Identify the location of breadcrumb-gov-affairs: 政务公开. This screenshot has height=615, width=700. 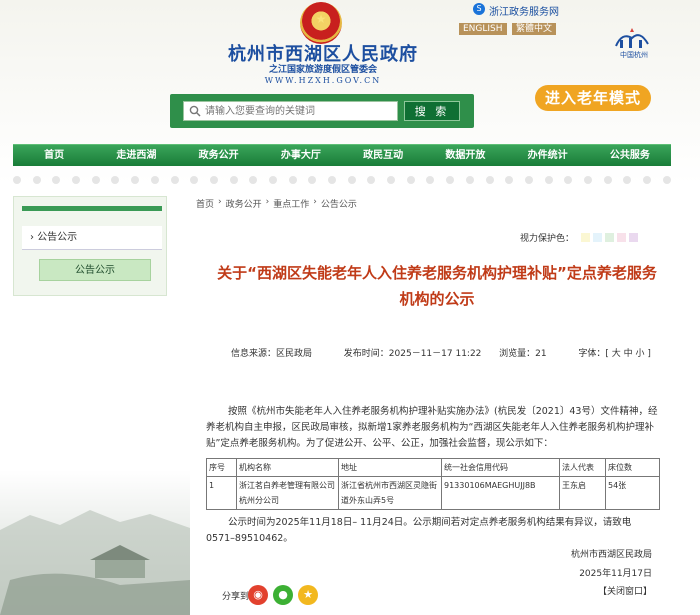
(244, 203).